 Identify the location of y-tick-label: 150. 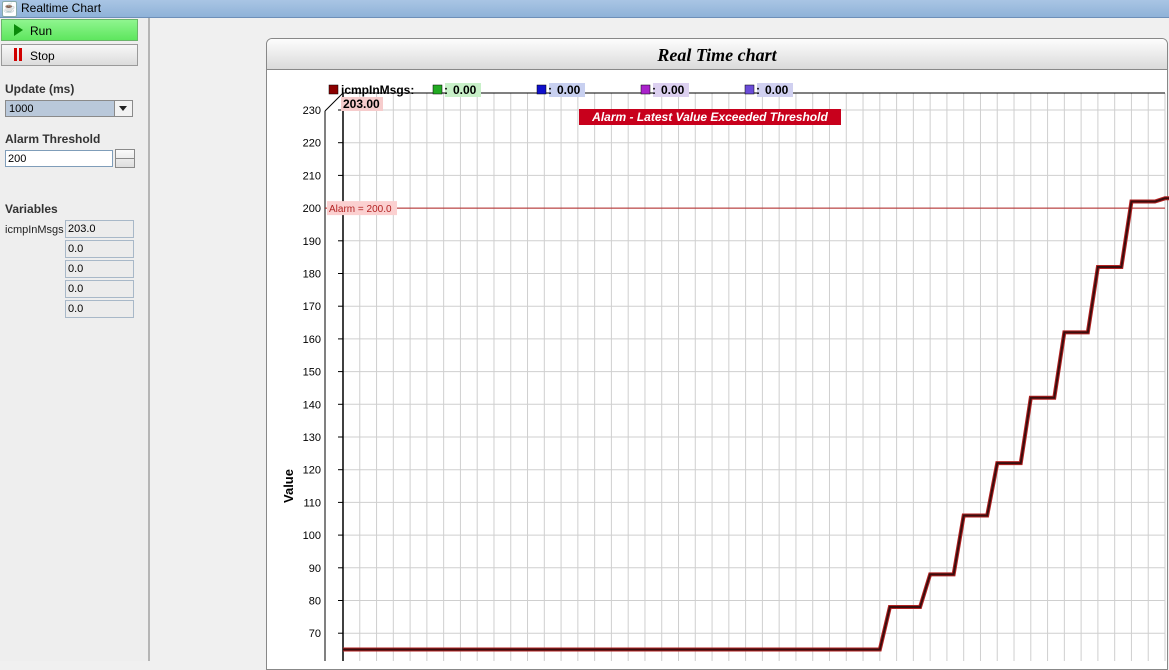
(312, 373).